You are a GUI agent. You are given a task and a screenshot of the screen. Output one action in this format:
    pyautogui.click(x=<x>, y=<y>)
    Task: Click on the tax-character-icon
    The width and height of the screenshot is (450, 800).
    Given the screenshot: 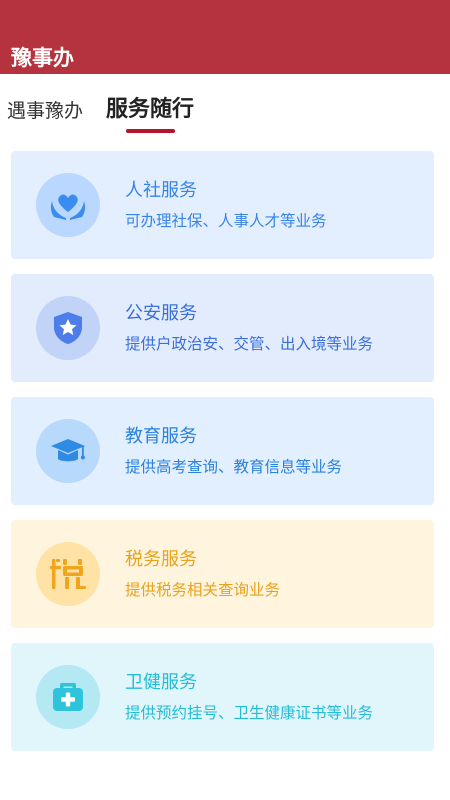 What is the action you would take?
    pyautogui.click(x=68, y=574)
    